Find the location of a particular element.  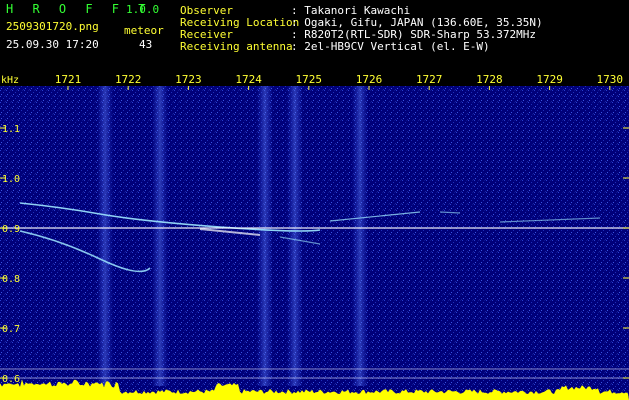

x-tick-label-1727: 1727 is located at coordinates (429, 79).